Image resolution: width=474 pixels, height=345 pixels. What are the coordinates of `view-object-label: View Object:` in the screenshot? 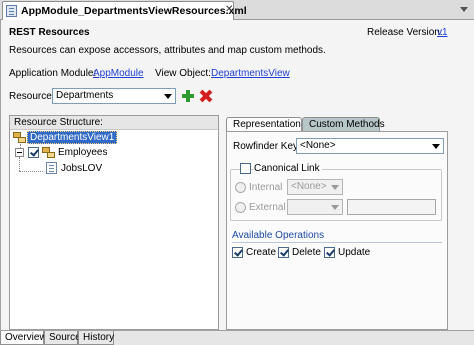 It's located at (183, 73).